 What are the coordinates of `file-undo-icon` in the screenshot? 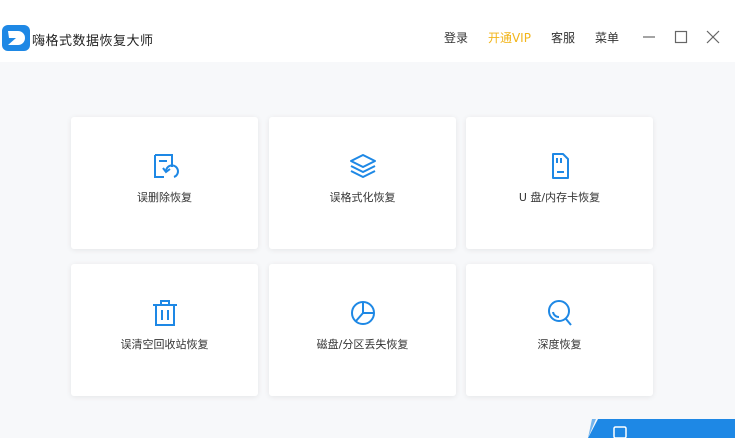 It's located at (166, 166).